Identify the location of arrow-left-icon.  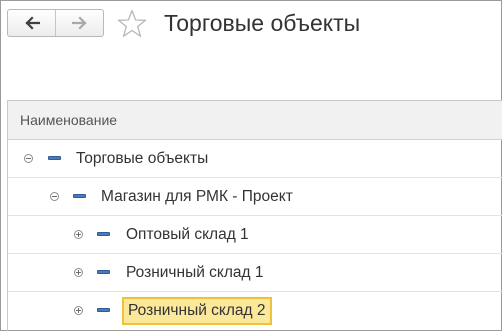
(32, 23).